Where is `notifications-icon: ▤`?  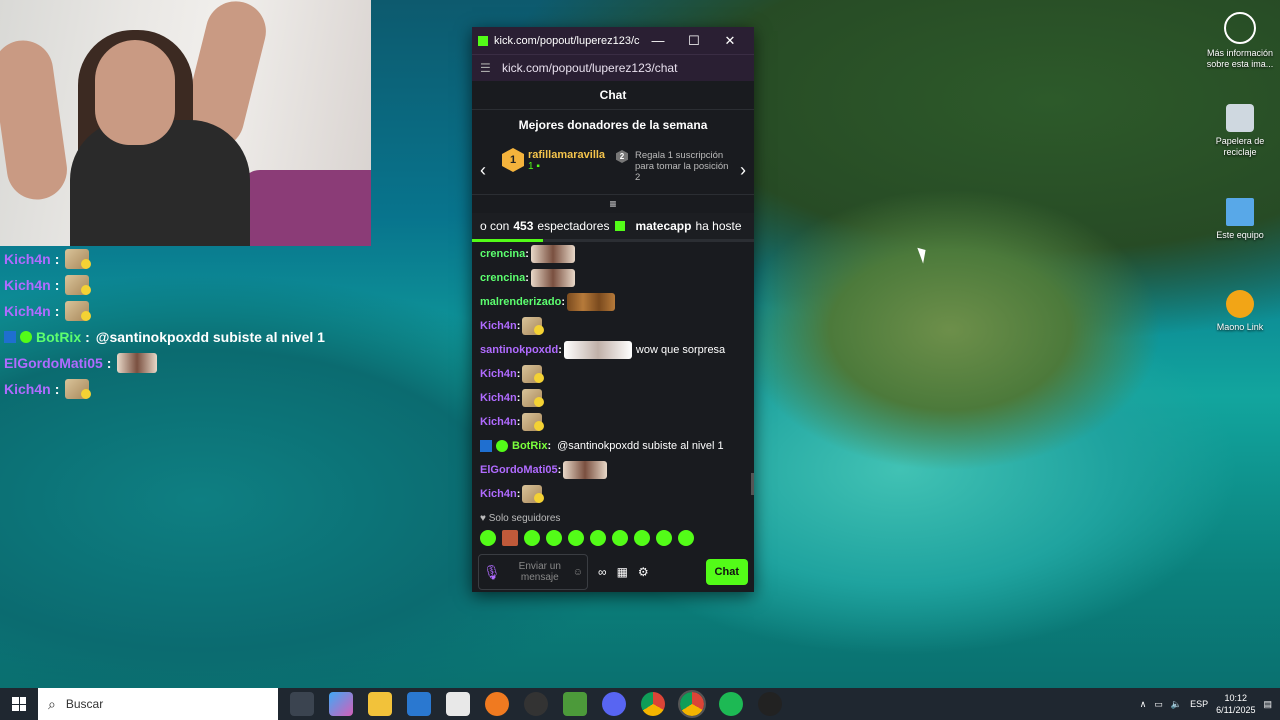 notifications-icon: ▤ is located at coordinates (1267, 704).